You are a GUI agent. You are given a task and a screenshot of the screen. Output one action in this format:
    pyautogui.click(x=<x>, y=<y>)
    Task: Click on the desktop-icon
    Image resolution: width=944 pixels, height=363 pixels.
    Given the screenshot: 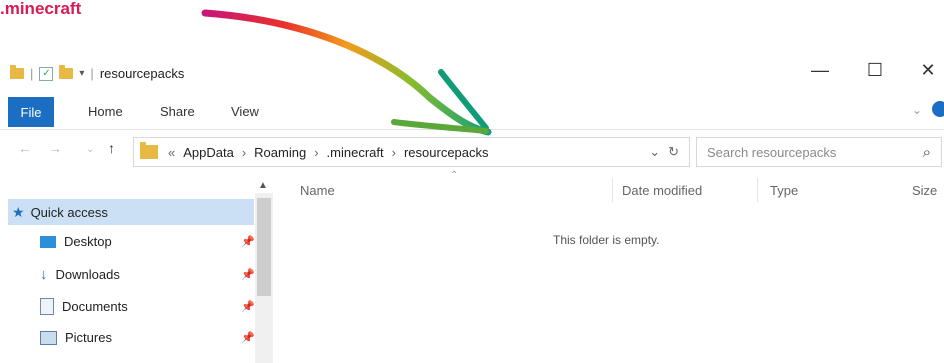 What is the action you would take?
    pyautogui.click(x=48, y=241)
    